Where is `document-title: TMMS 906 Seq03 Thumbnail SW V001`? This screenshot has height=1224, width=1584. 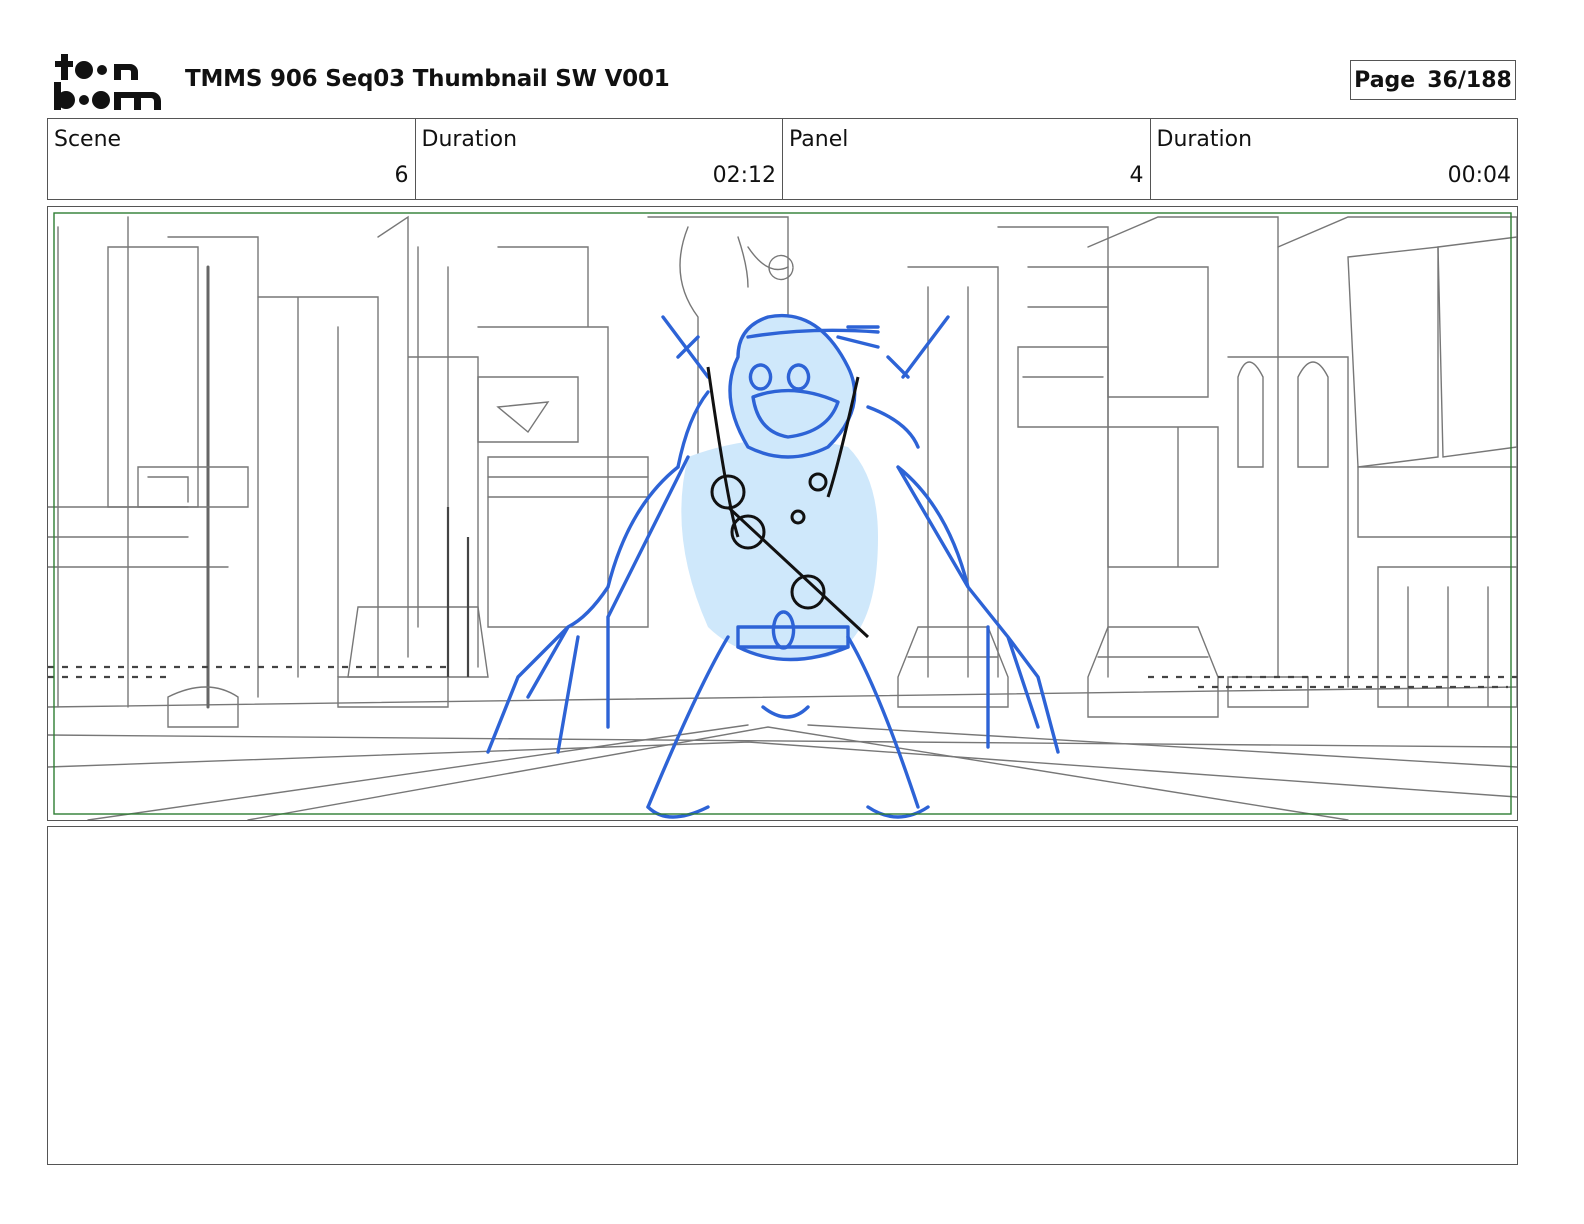 document-title: TMMS 906 Seq03 Thumbnail SW V001 is located at coordinates (427, 79).